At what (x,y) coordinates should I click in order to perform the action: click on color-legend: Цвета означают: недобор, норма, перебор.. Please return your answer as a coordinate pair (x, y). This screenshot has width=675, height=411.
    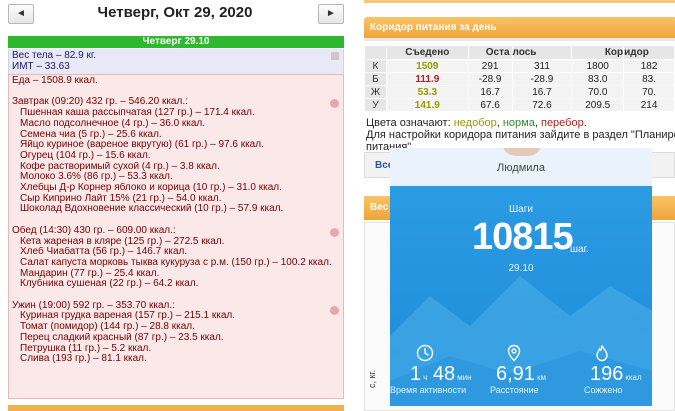
    Looking at the image, I should click on (476, 123).